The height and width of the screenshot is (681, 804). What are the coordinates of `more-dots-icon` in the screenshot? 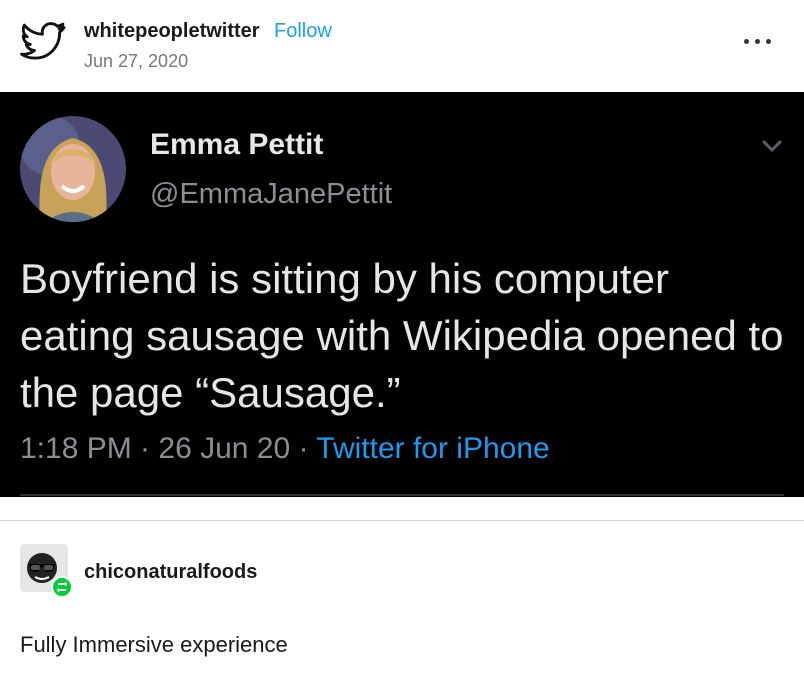 It's located at (758, 40).